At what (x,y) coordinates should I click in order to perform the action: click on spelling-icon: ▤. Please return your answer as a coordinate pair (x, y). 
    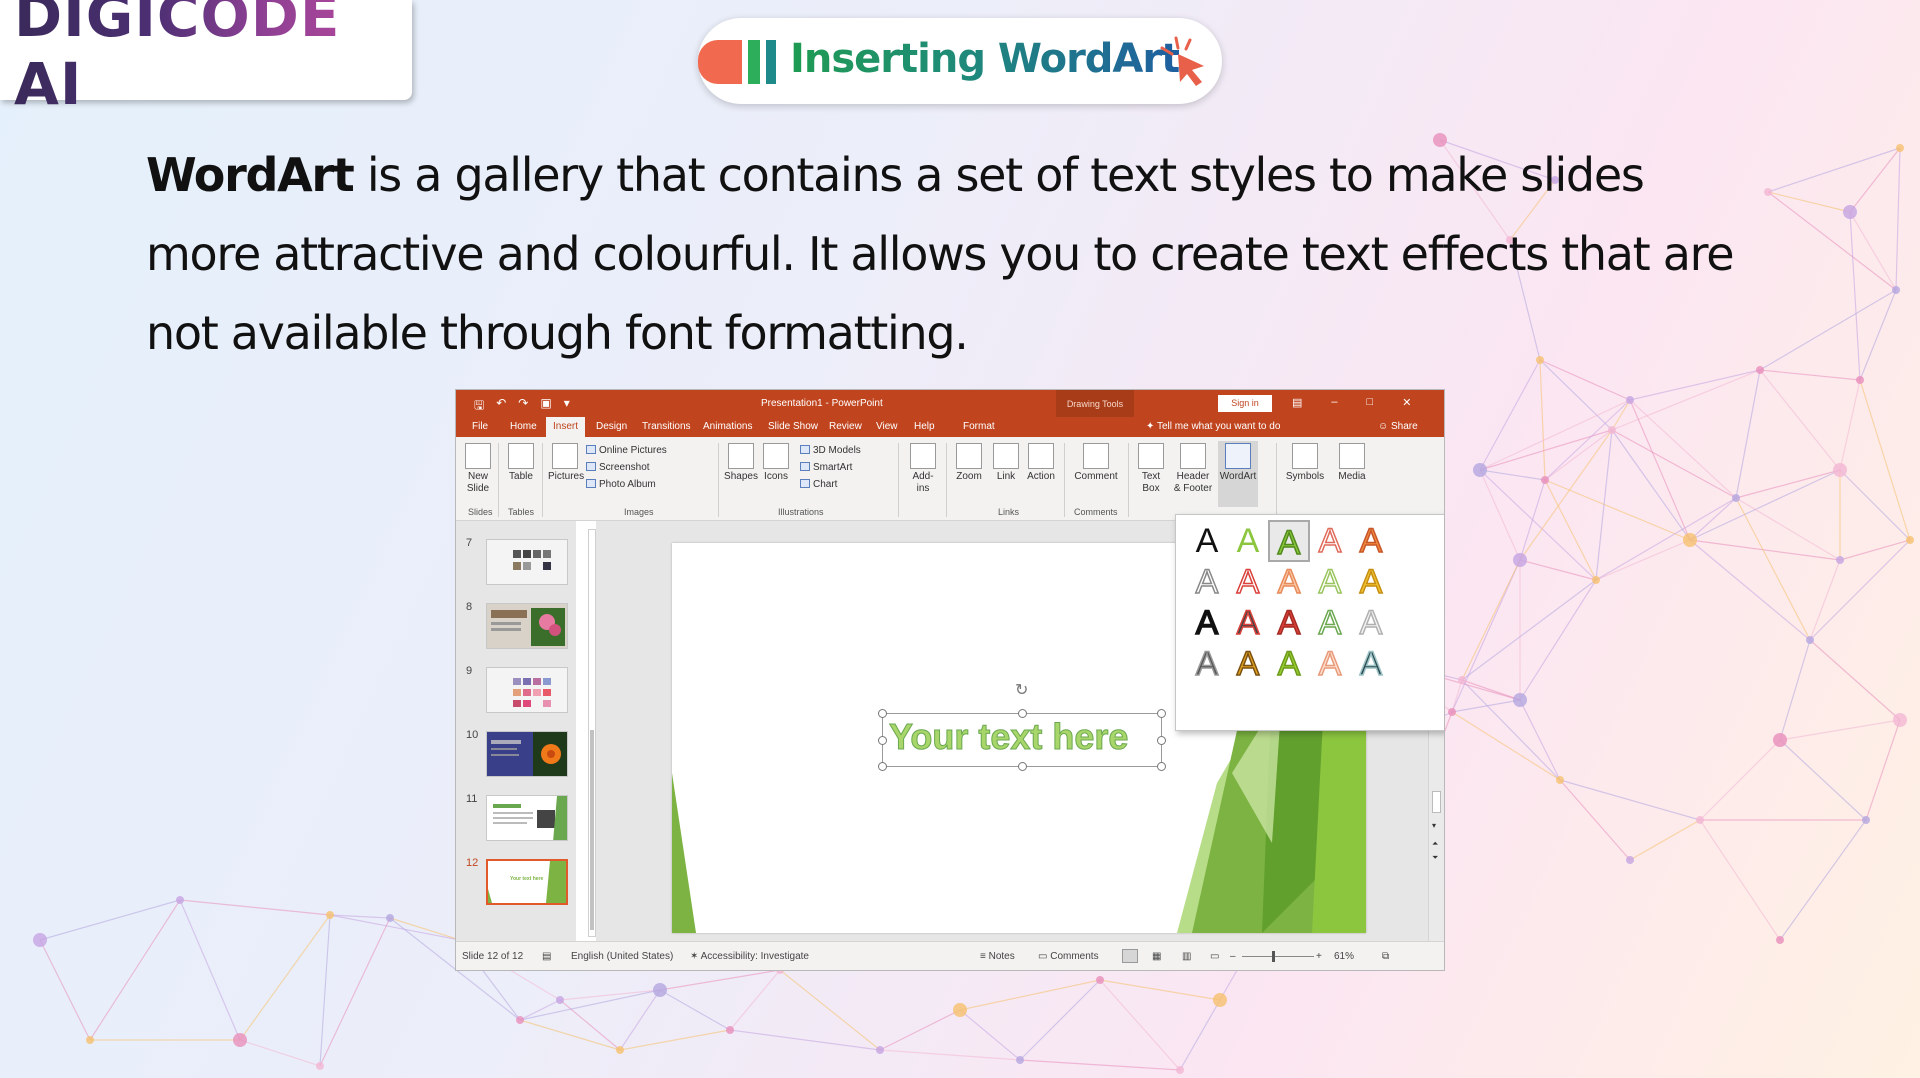
    Looking at the image, I should click on (546, 956).